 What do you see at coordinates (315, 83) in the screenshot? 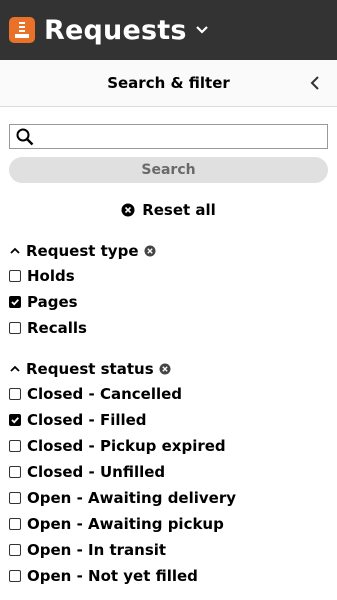
I see `chevron-left-icon` at bounding box center [315, 83].